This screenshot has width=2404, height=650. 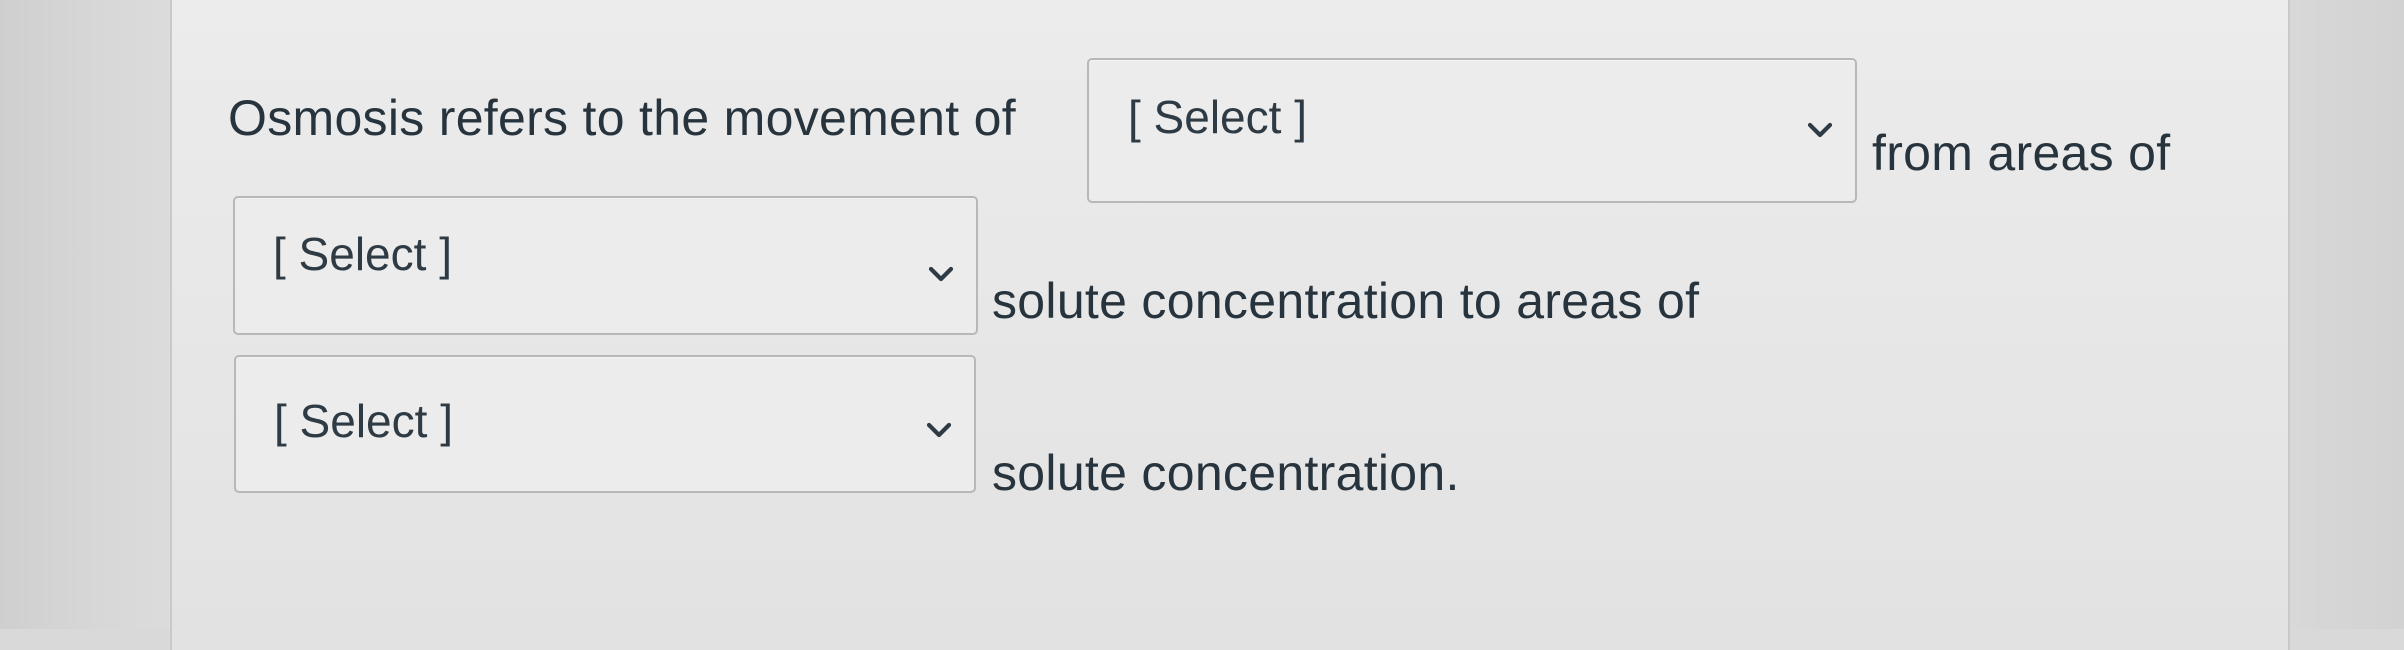 I want to click on question-text-part-1: Osmosis refers to the movement of, so click(x=622, y=118).